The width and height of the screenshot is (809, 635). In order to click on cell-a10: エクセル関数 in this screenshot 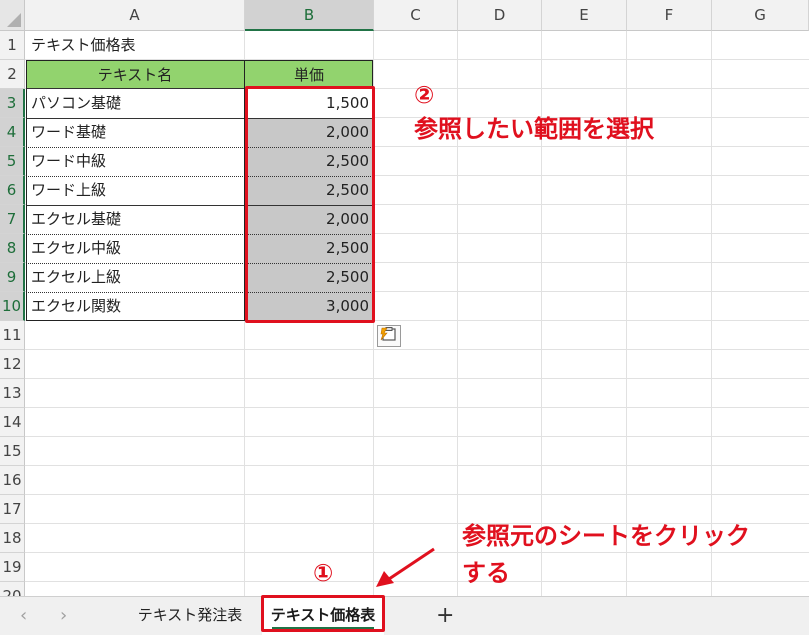, I will do `click(135, 306)`.